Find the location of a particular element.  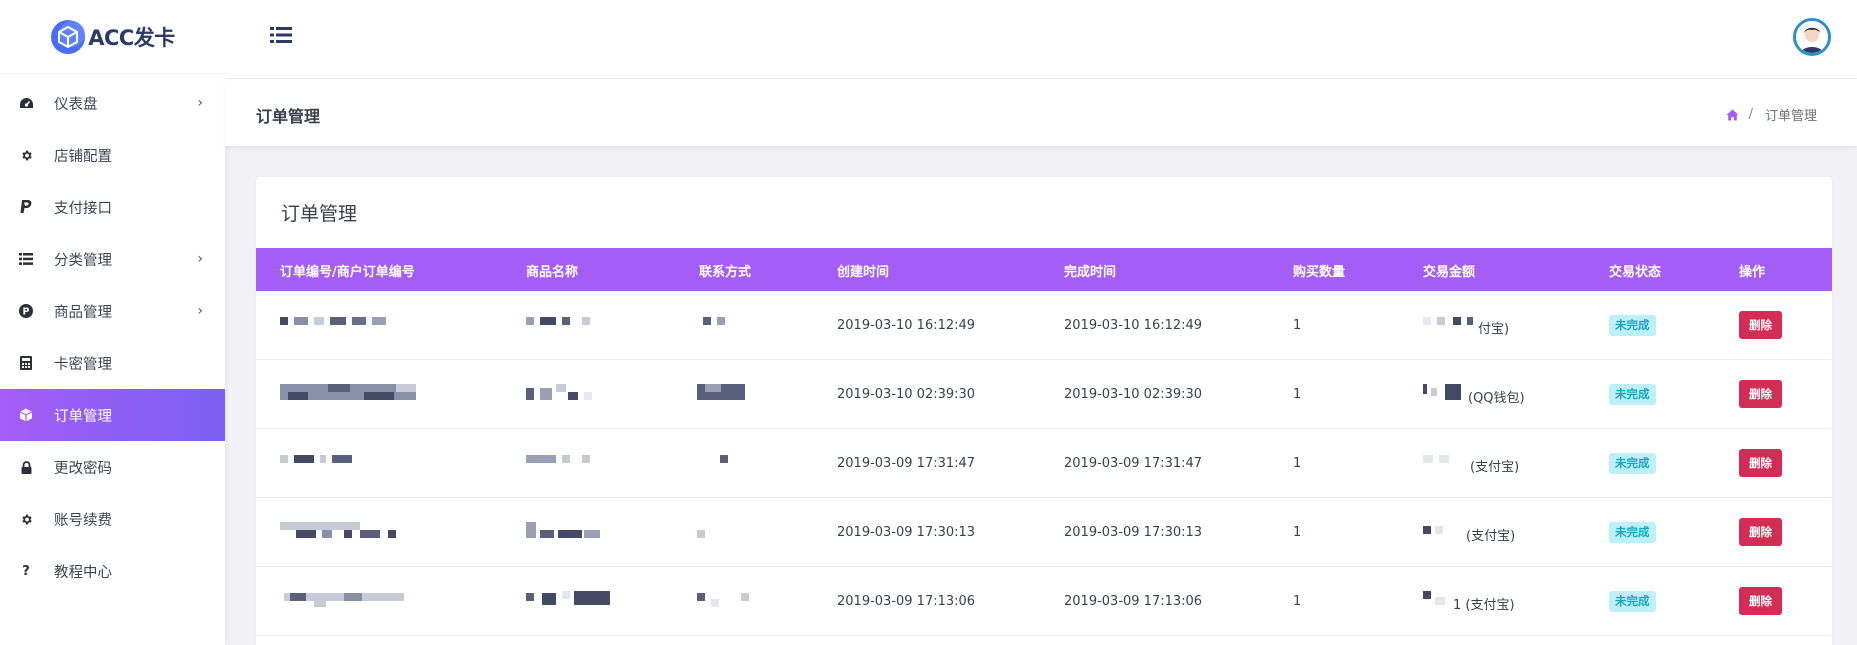

sidebar-item-card-keys: 卡密管理 is located at coordinates (112, 363).